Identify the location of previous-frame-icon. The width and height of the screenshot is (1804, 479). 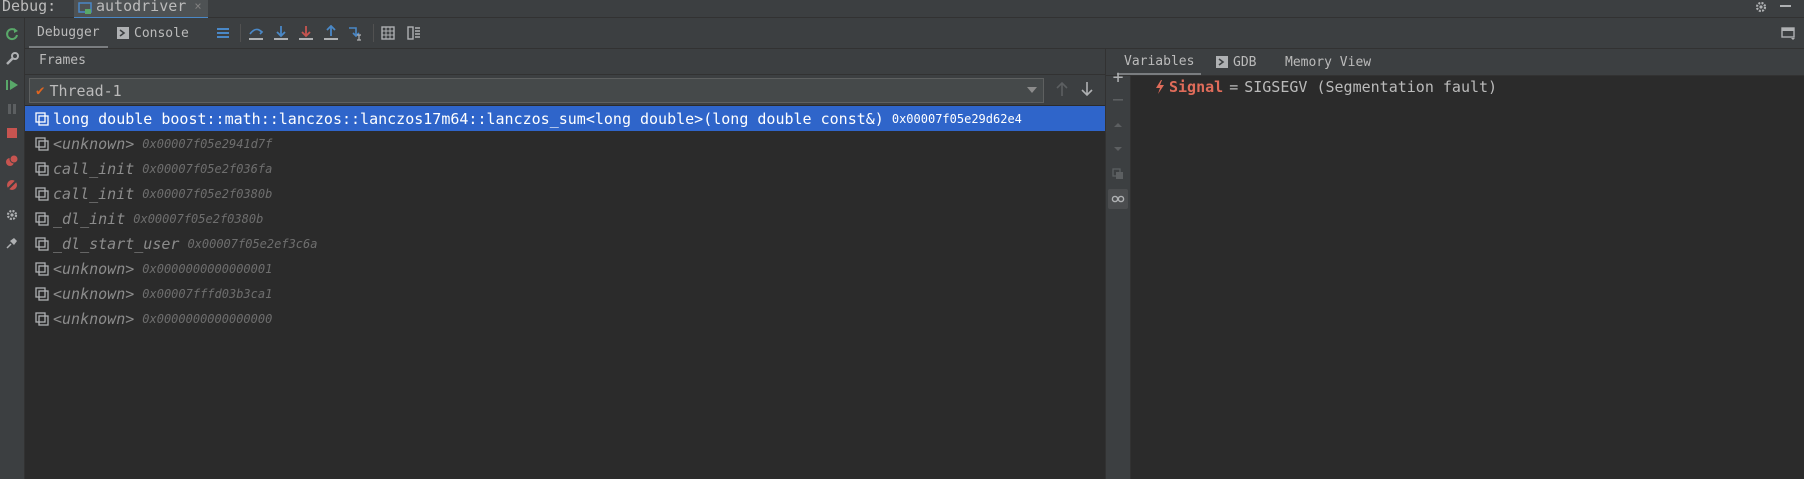
(1062, 89).